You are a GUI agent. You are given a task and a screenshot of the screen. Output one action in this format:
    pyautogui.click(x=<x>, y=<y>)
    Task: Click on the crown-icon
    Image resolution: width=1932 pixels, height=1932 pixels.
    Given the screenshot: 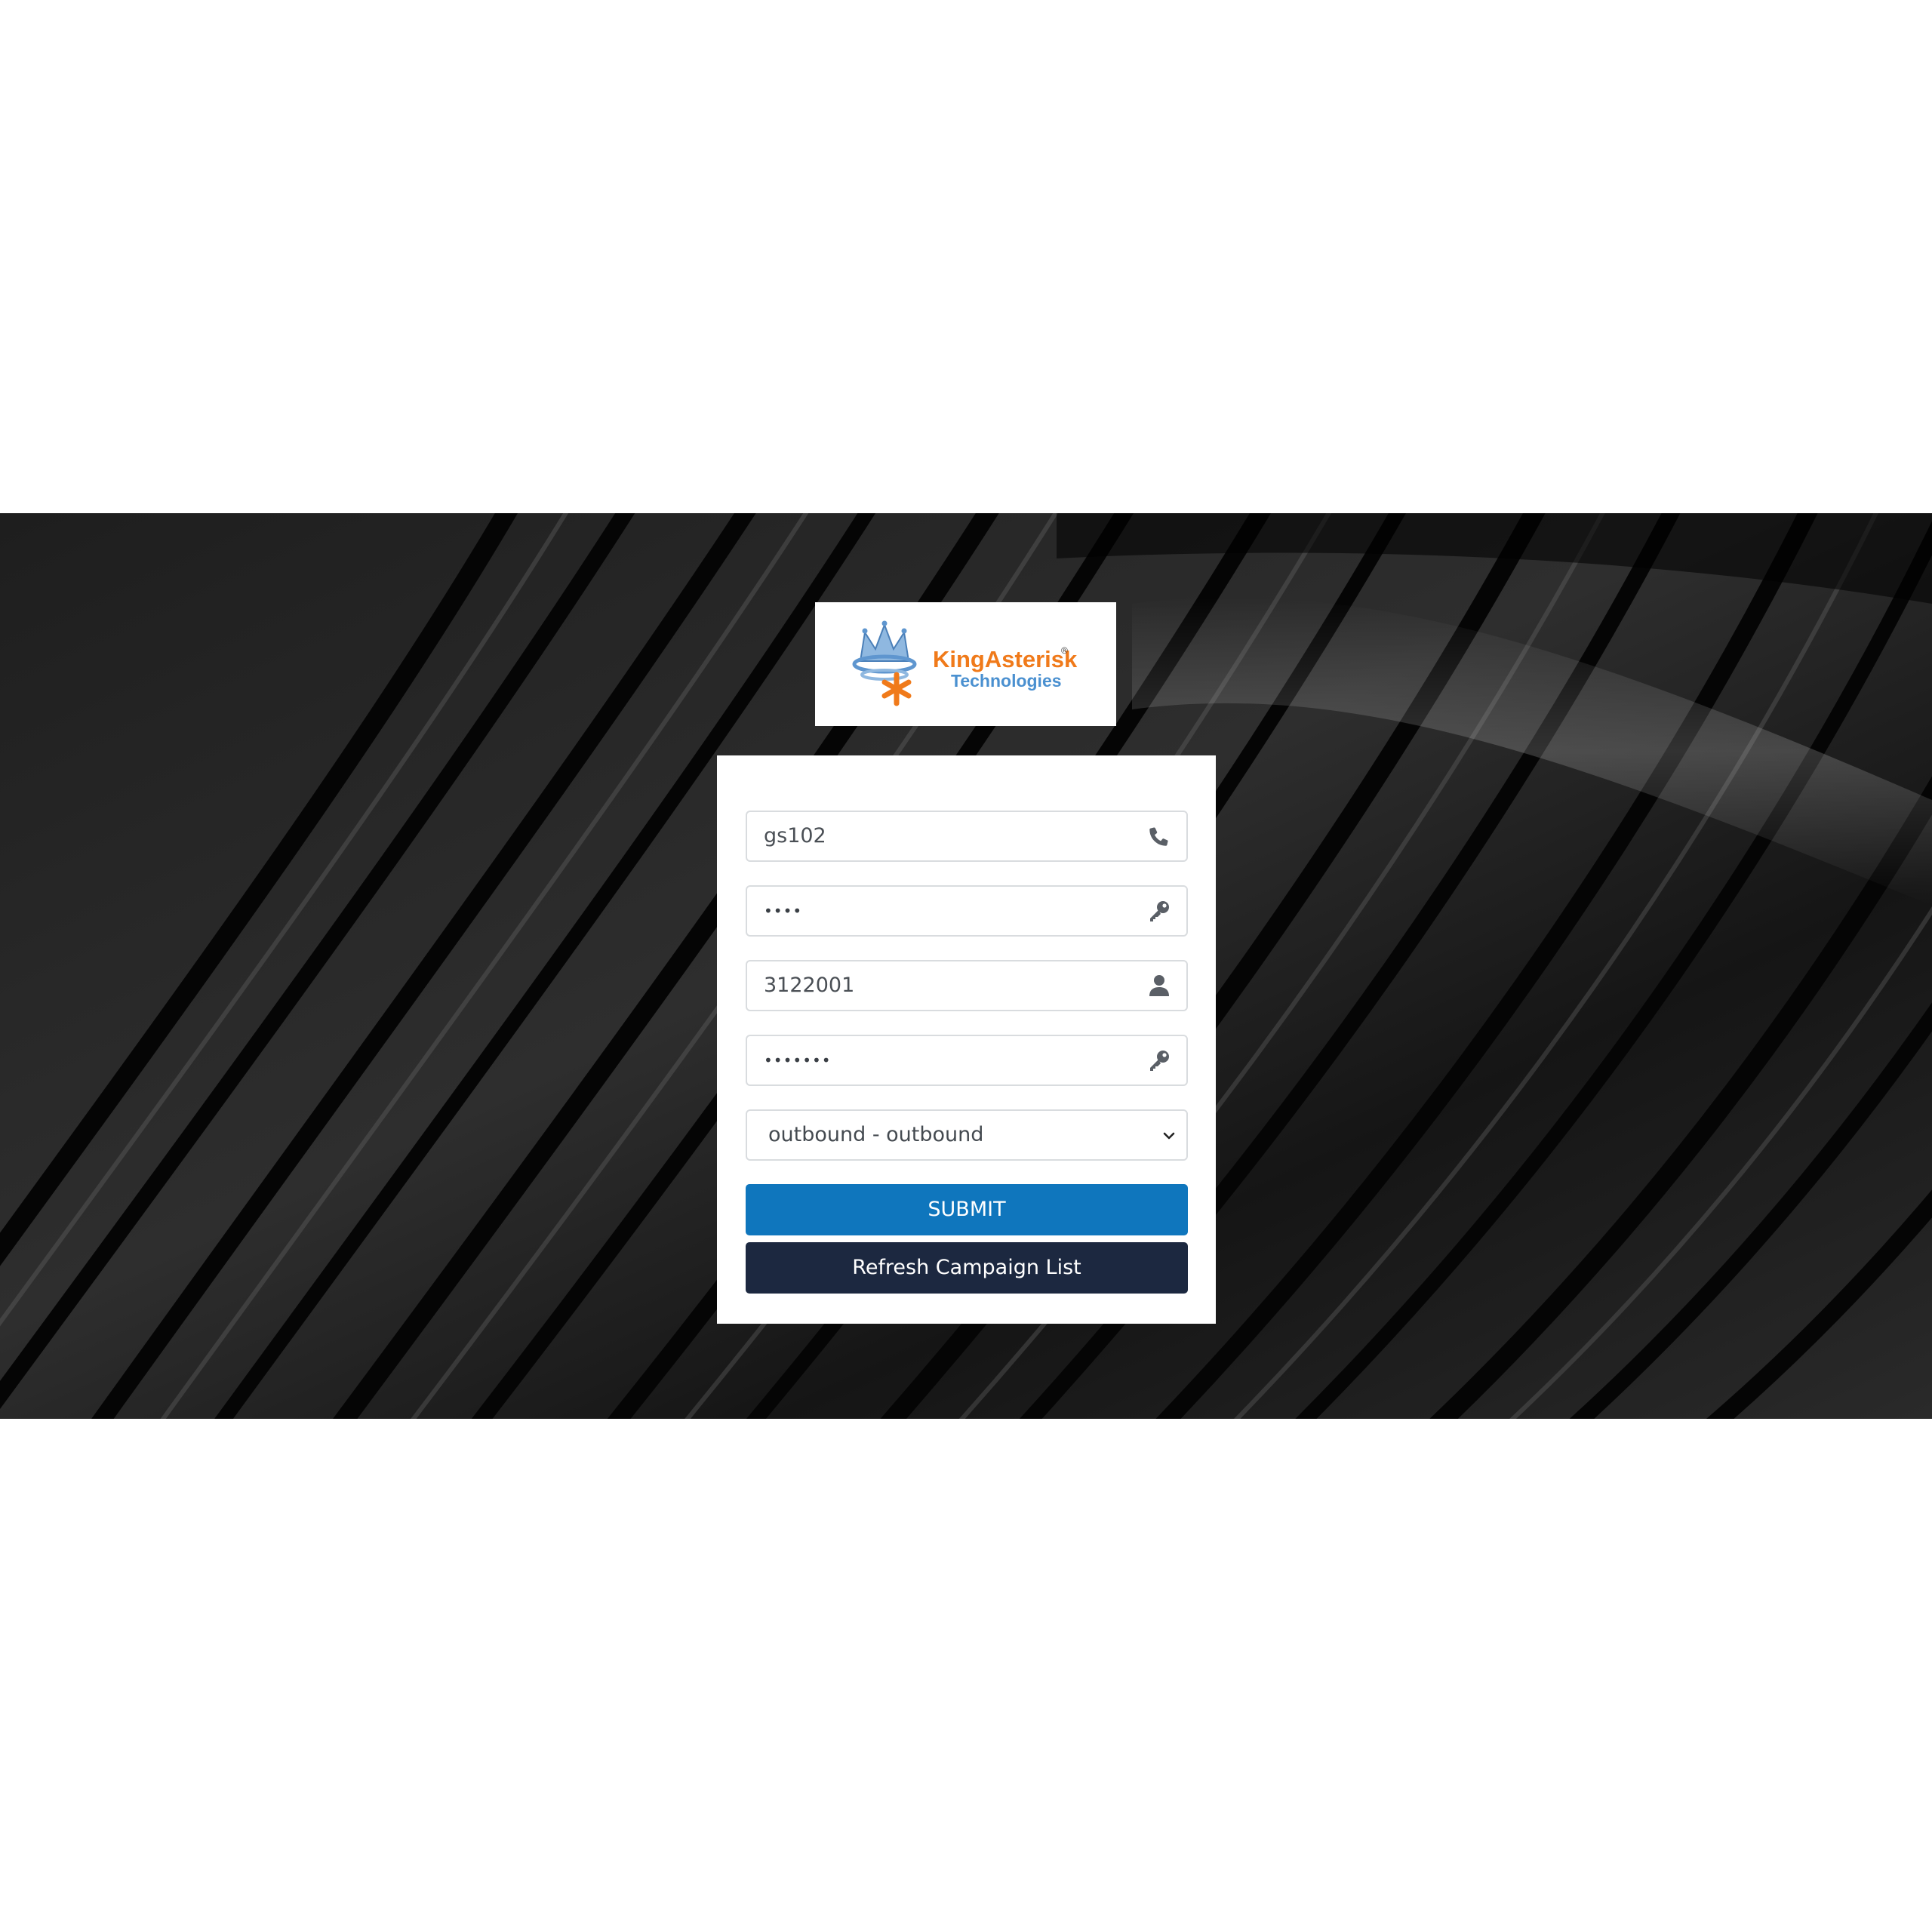 What is the action you would take?
    pyautogui.click(x=884, y=650)
    